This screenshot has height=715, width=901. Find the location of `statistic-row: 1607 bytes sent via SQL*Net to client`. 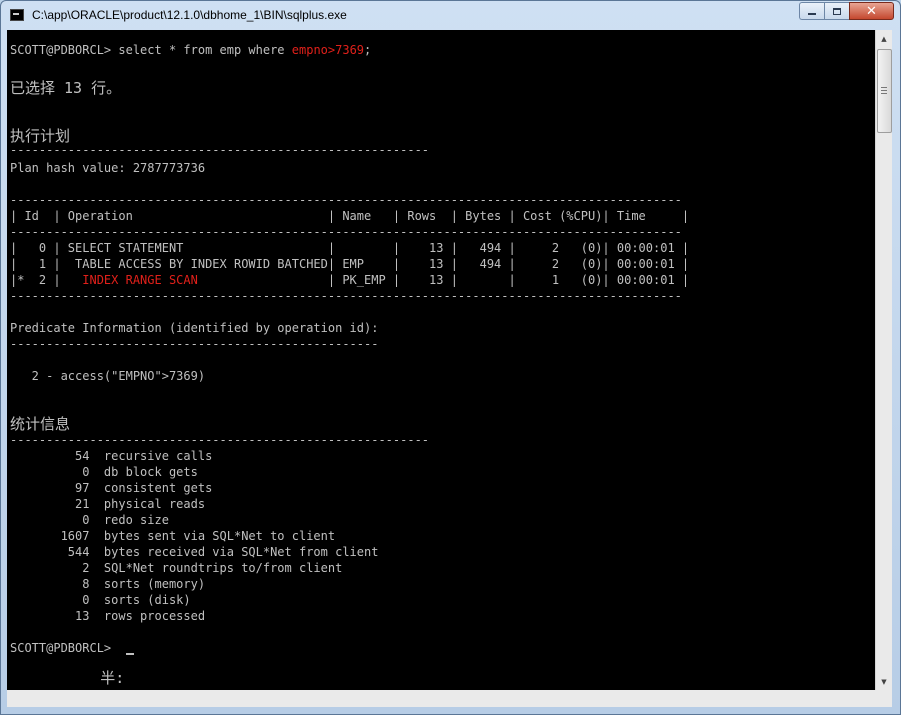

statistic-row: 1607 bytes sent via SQL*Net to client is located at coordinates (173, 536).